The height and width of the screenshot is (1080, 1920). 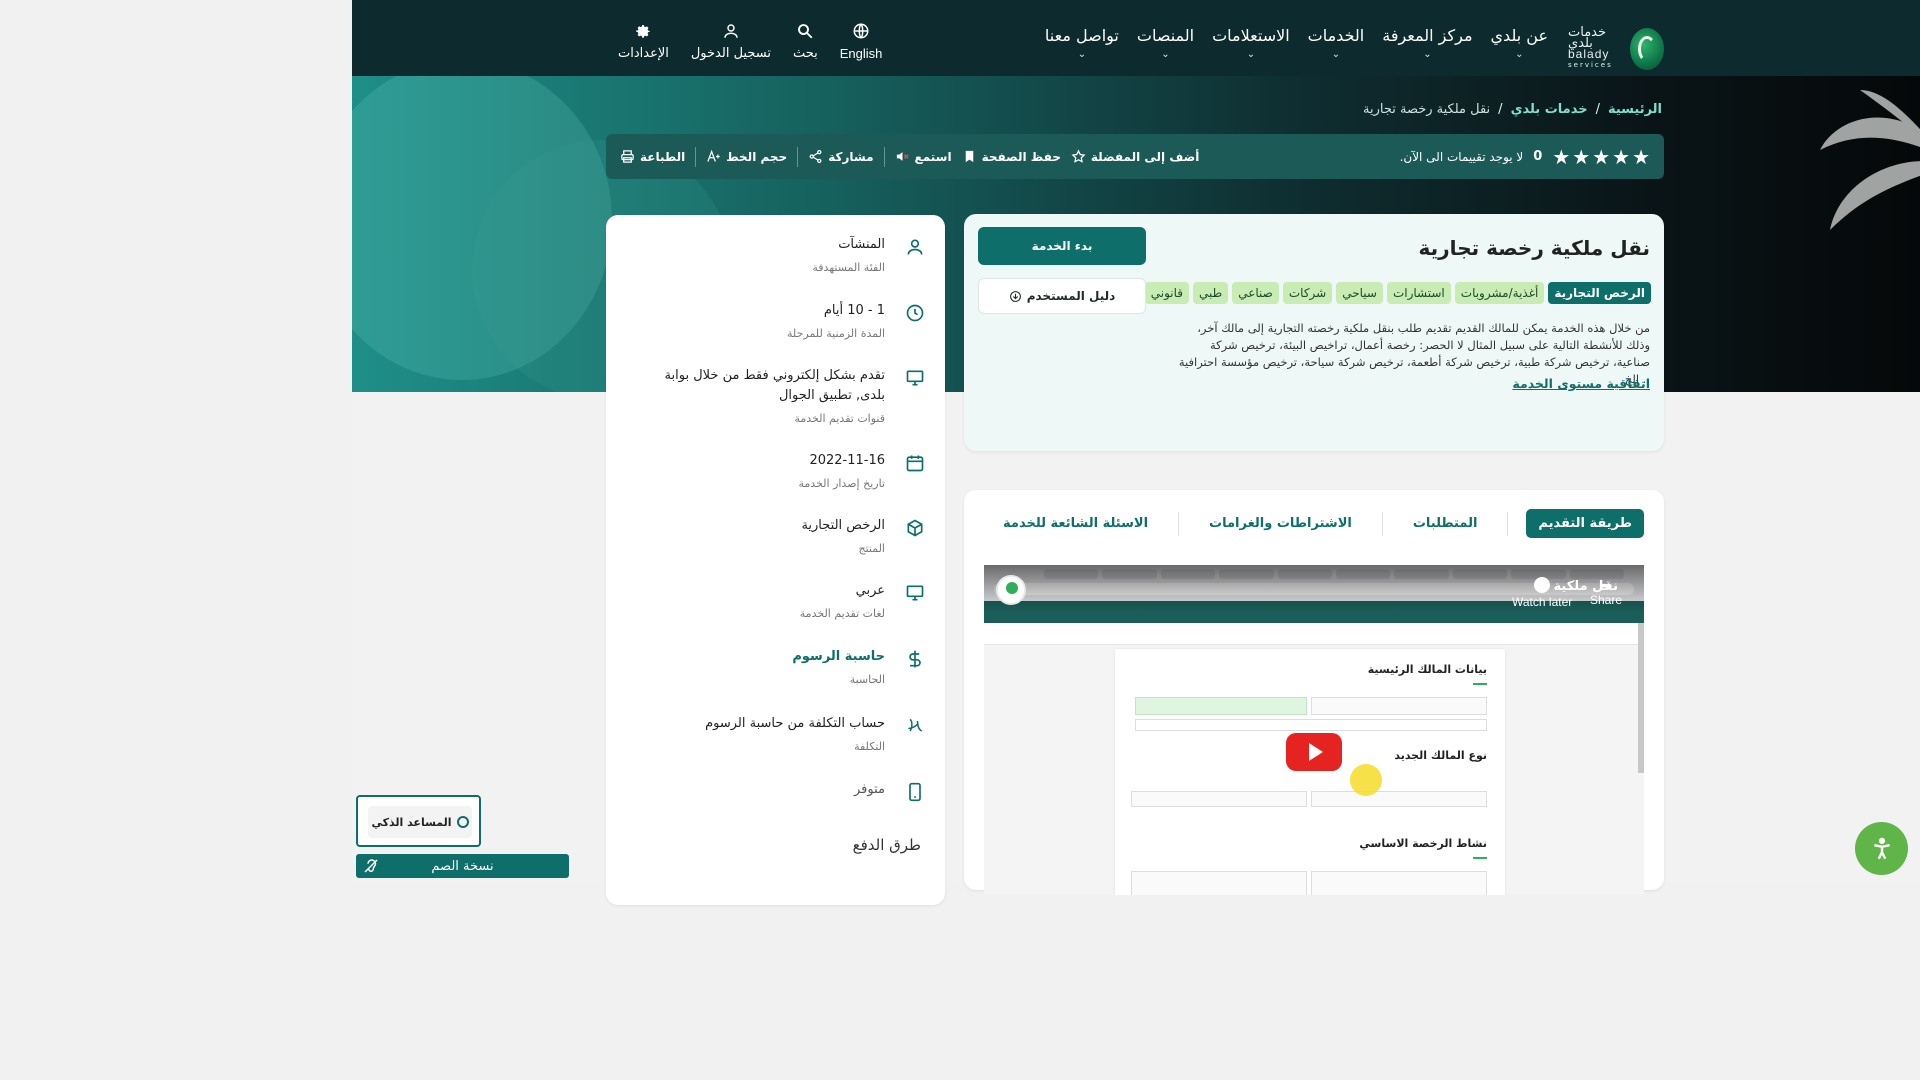 I want to click on tag-companies: شركات, so click(x=1307, y=293).